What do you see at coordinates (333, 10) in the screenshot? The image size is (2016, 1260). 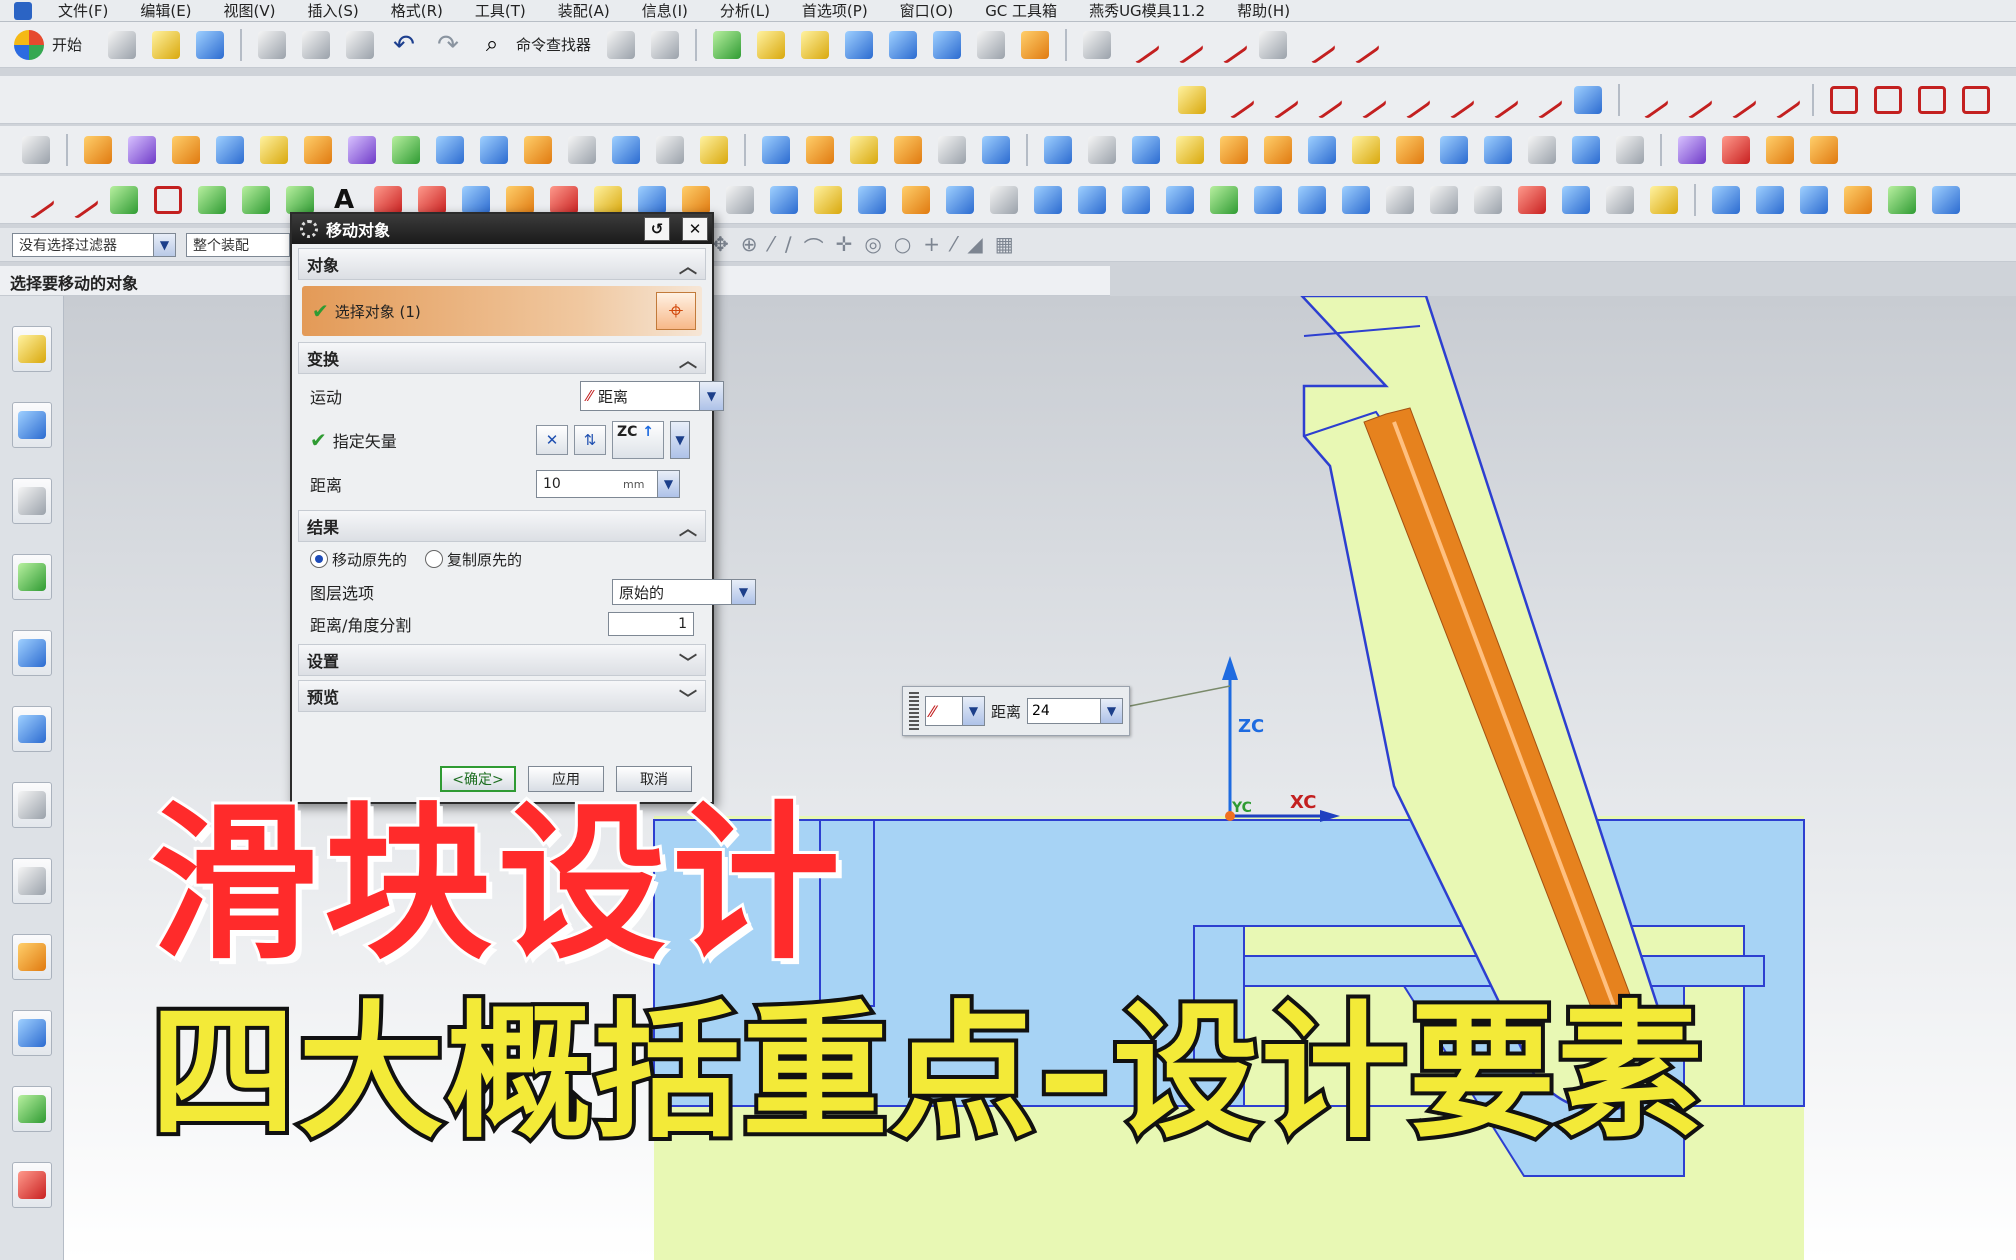 I see `menu-insert: 插入(S)` at bounding box center [333, 10].